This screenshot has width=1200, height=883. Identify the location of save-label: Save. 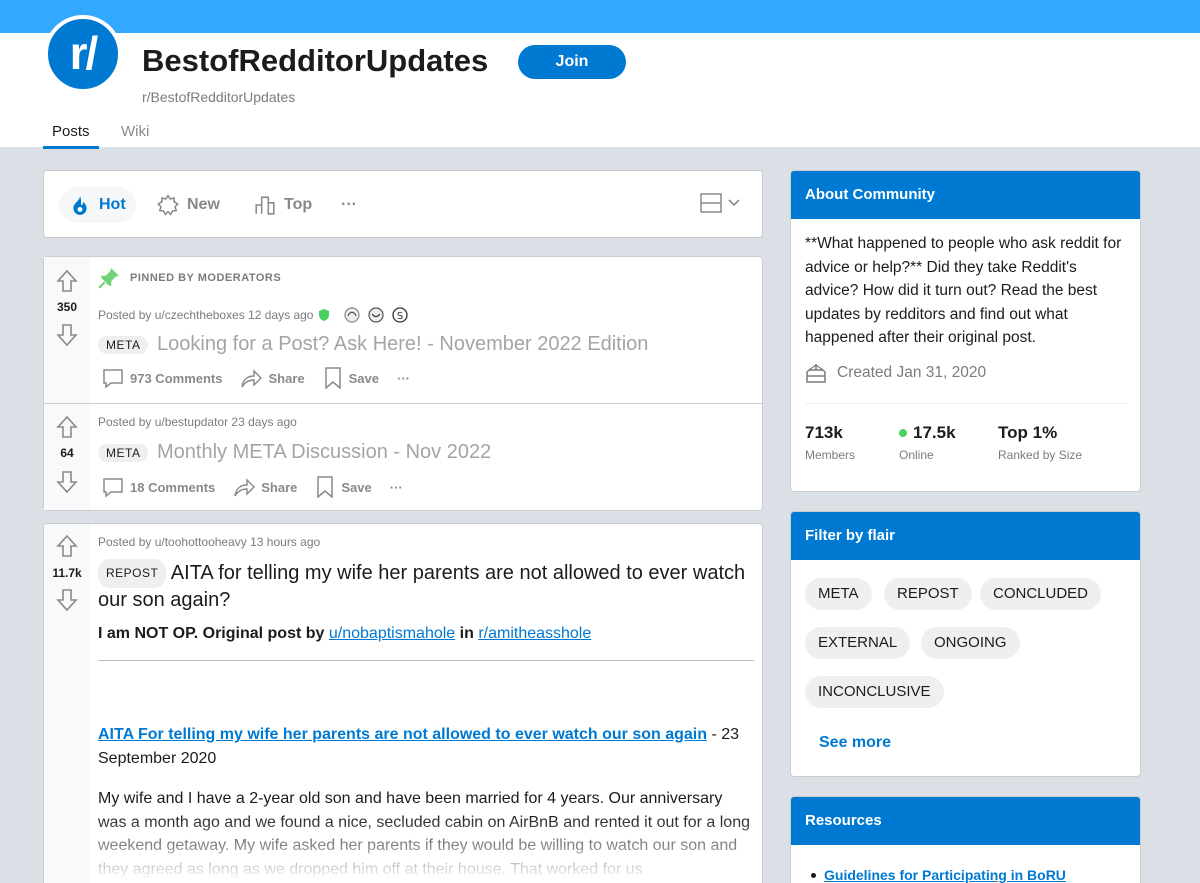
(356, 487).